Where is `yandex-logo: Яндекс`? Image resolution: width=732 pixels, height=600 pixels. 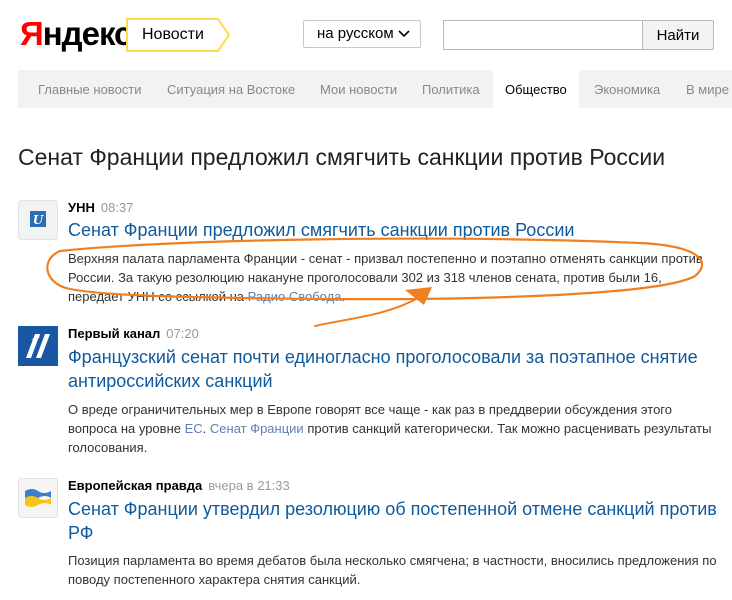
yandex-logo: Яндекс is located at coordinates (76, 34).